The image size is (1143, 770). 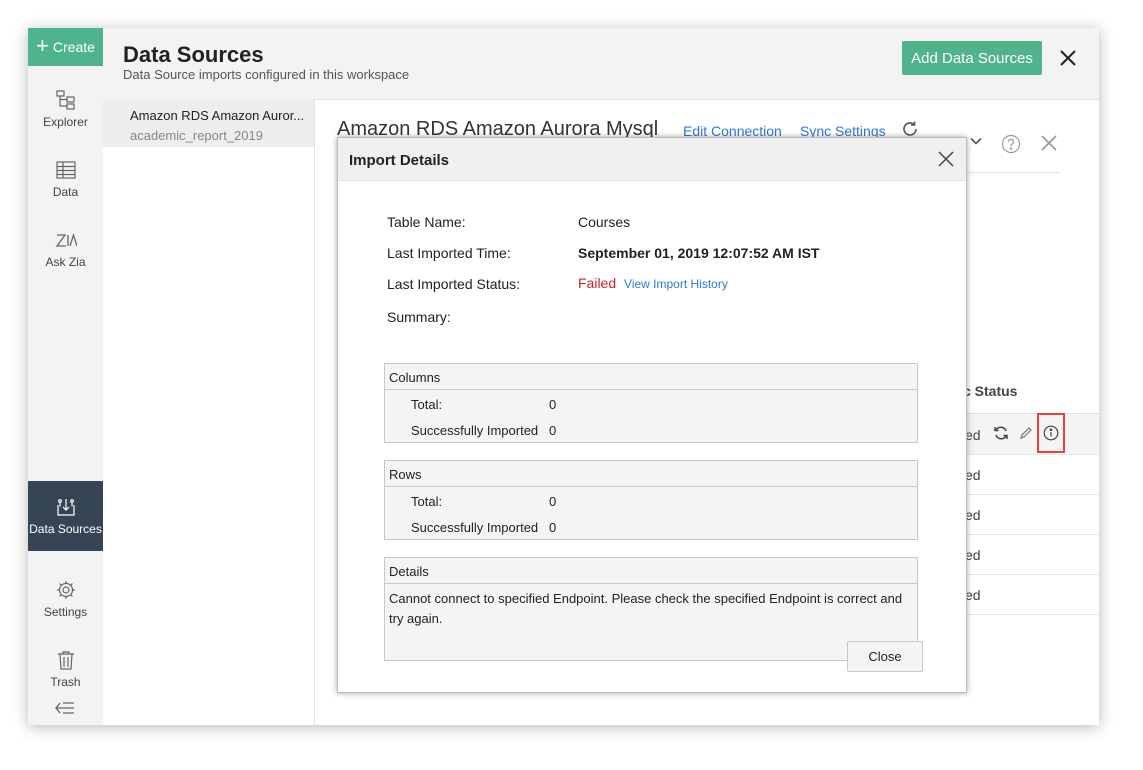 What do you see at coordinates (65, 682) in the screenshot?
I see `sidebar-item-label: Trash` at bounding box center [65, 682].